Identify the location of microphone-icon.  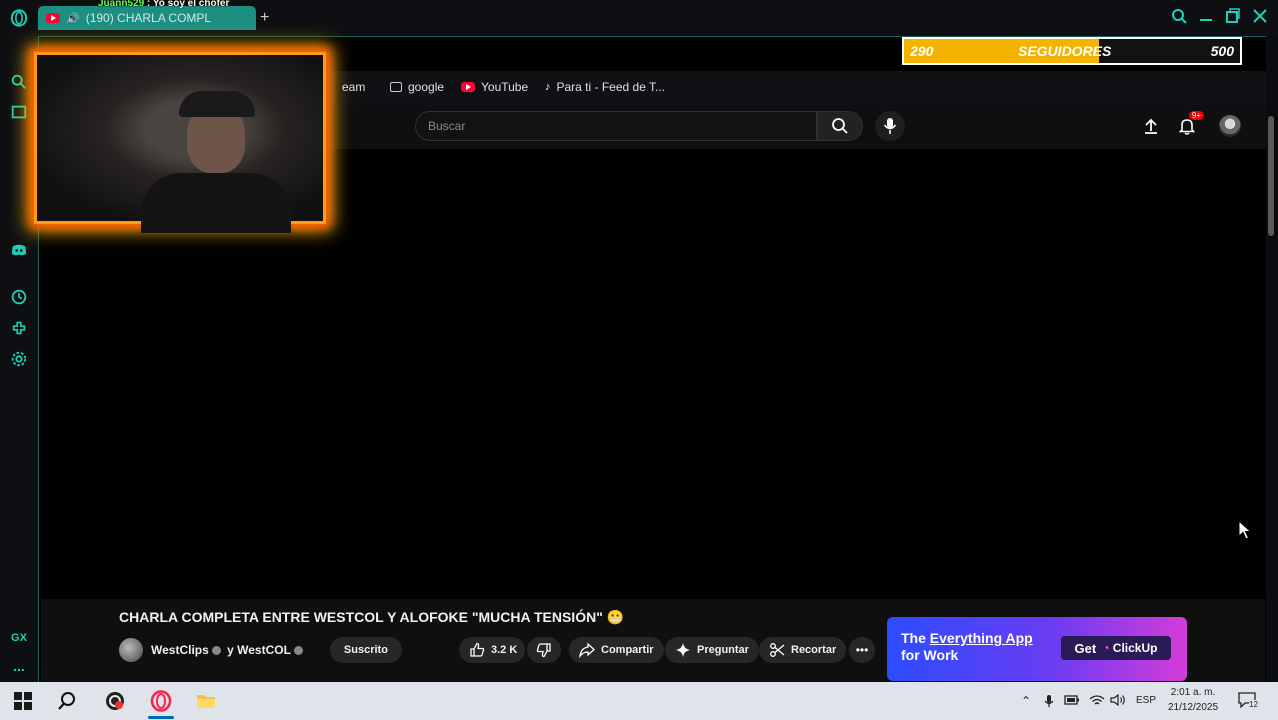
(890, 126).